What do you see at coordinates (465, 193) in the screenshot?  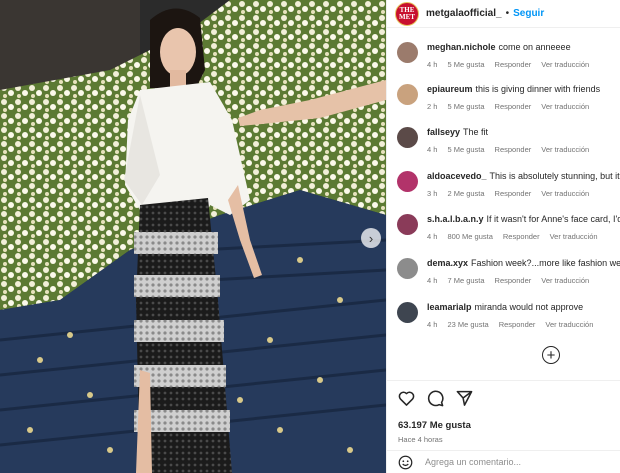 I see `comment-likes: 2 Me gusta` at bounding box center [465, 193].